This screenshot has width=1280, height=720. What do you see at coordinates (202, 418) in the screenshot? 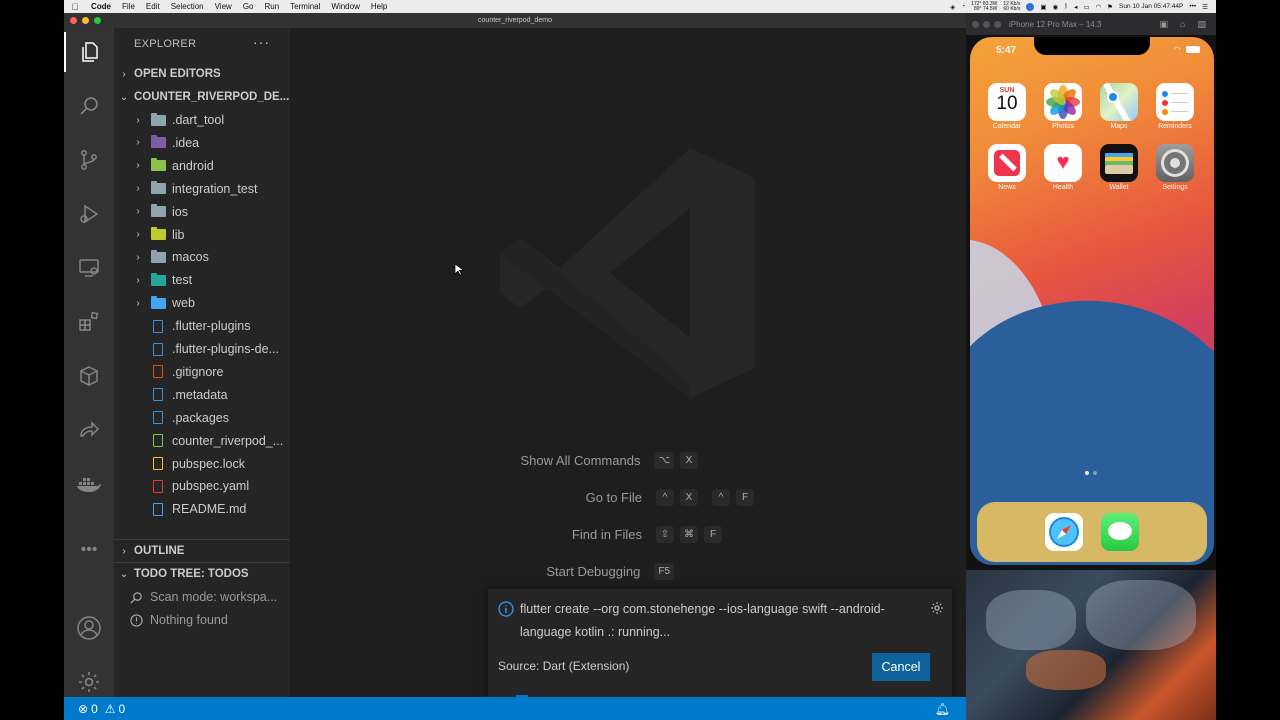
I see `tree-item: .packages` at bounding box center [202, 418].